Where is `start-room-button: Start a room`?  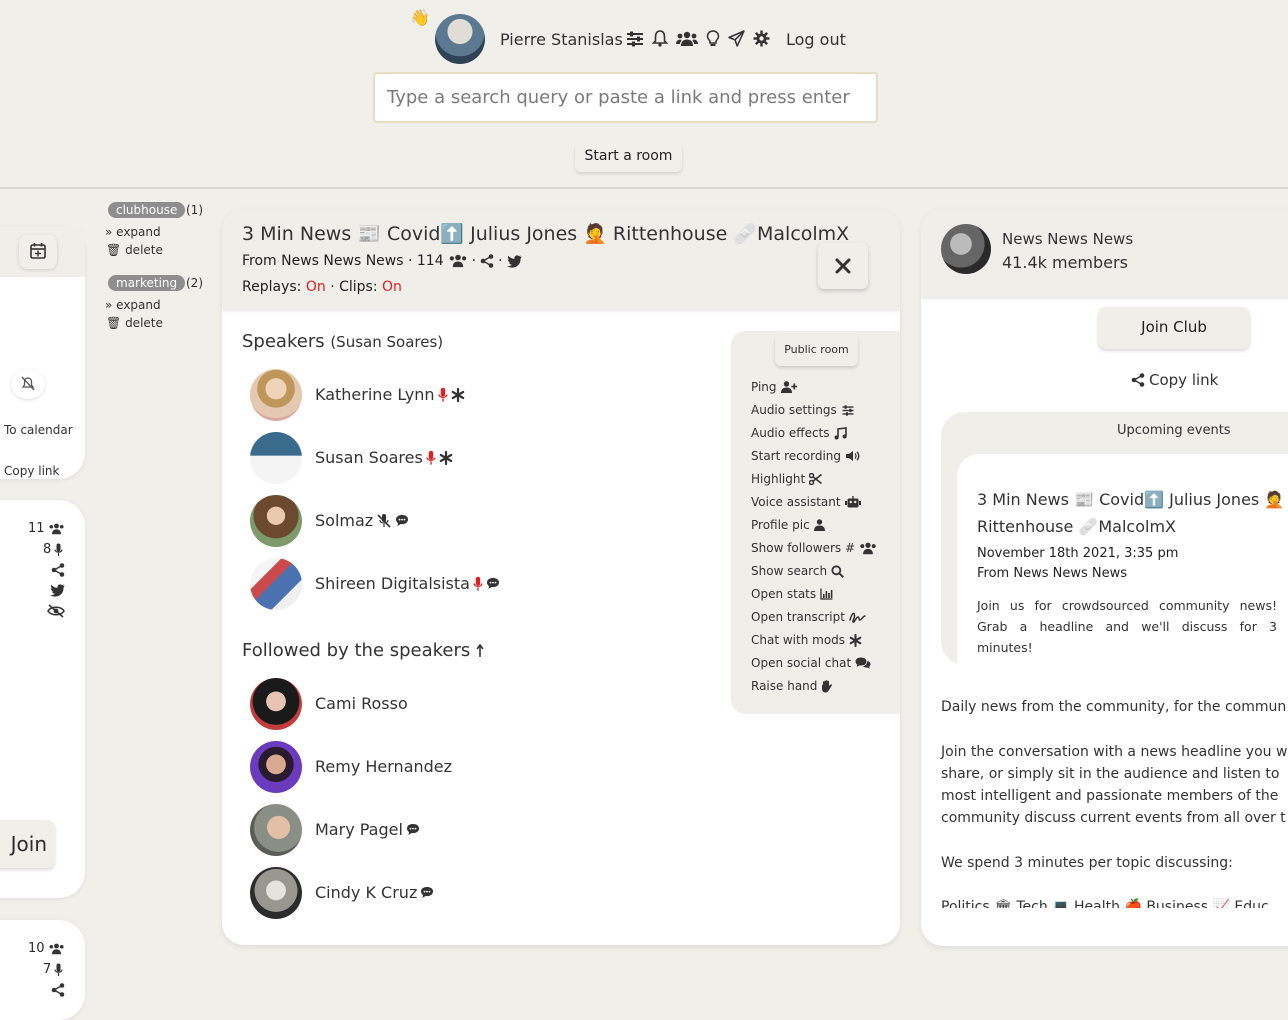 start-room-button: Start a room is located at coordinates (628, 157).